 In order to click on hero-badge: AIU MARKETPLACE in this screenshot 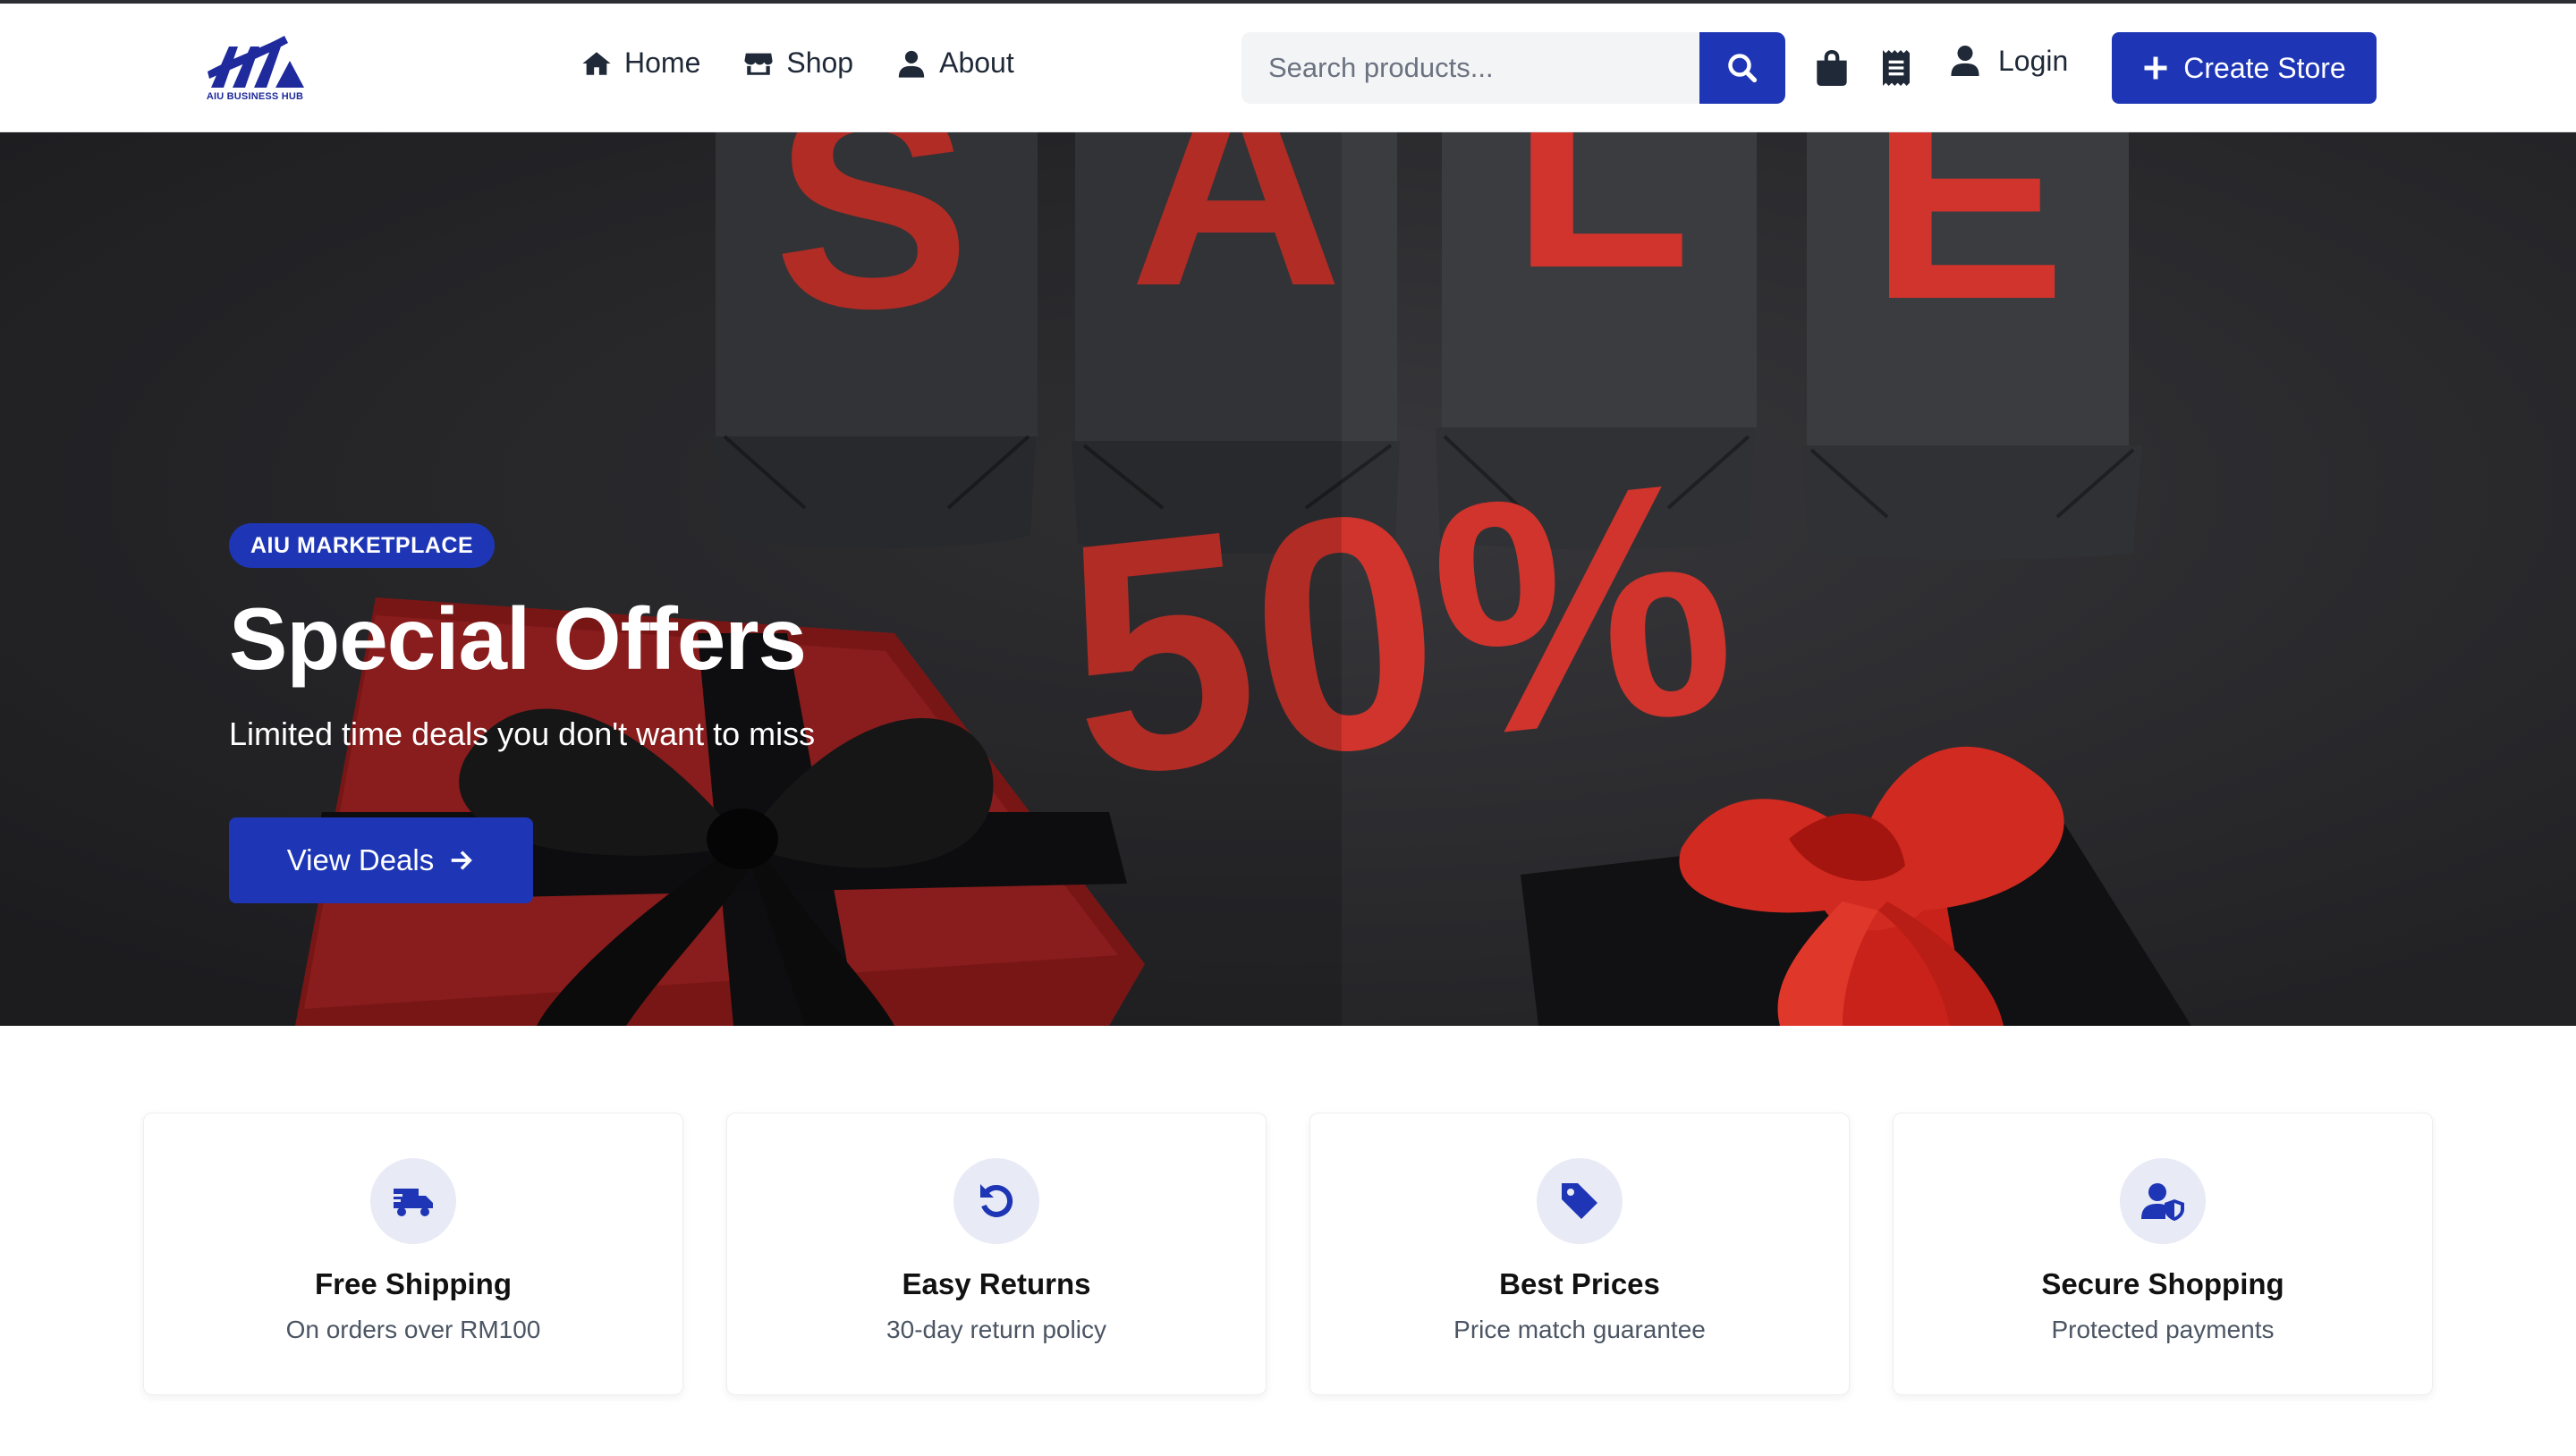, I will do `click(362, 545)`.